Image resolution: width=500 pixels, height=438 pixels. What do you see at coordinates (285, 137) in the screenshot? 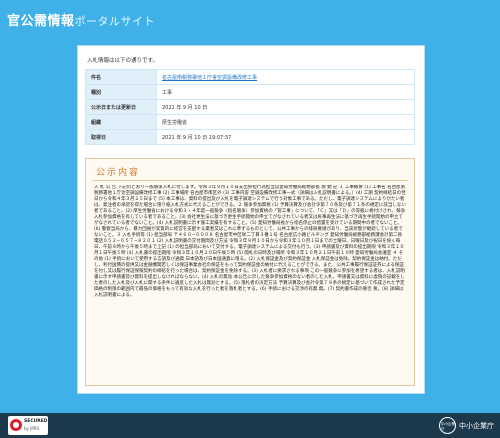
I see `row-value-retrieved: 2021 年 9 月 10 日 19:07:37` at bounding box center [285, 137].